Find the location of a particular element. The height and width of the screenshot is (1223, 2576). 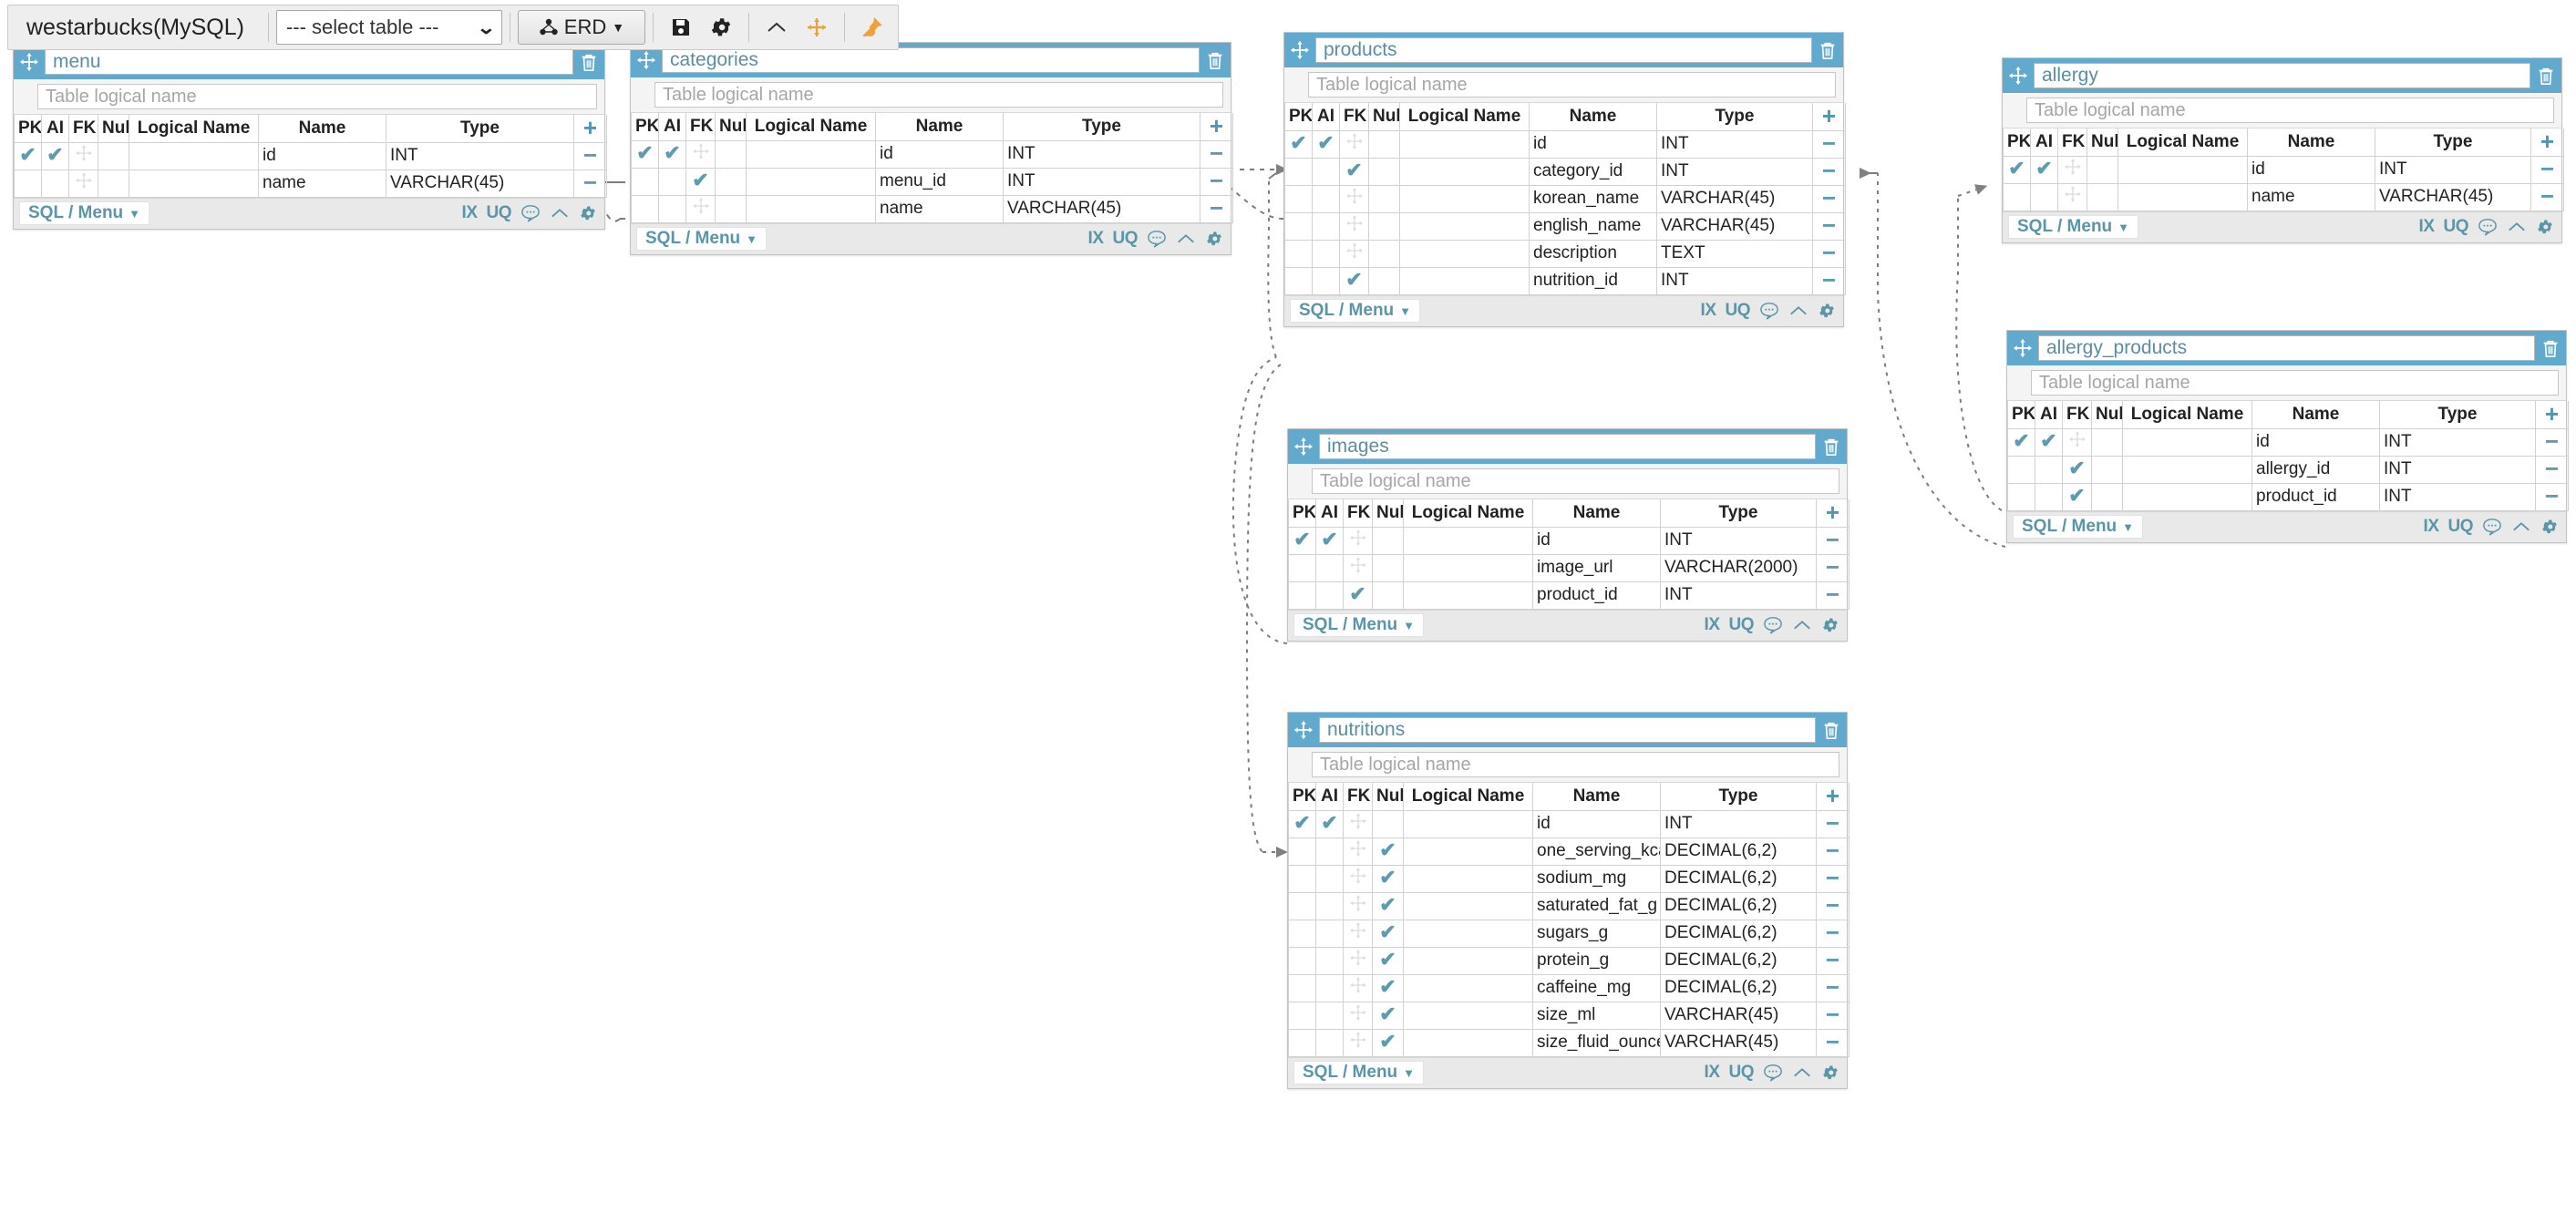

table-name-input: products is located at coordinates (1563, 50).